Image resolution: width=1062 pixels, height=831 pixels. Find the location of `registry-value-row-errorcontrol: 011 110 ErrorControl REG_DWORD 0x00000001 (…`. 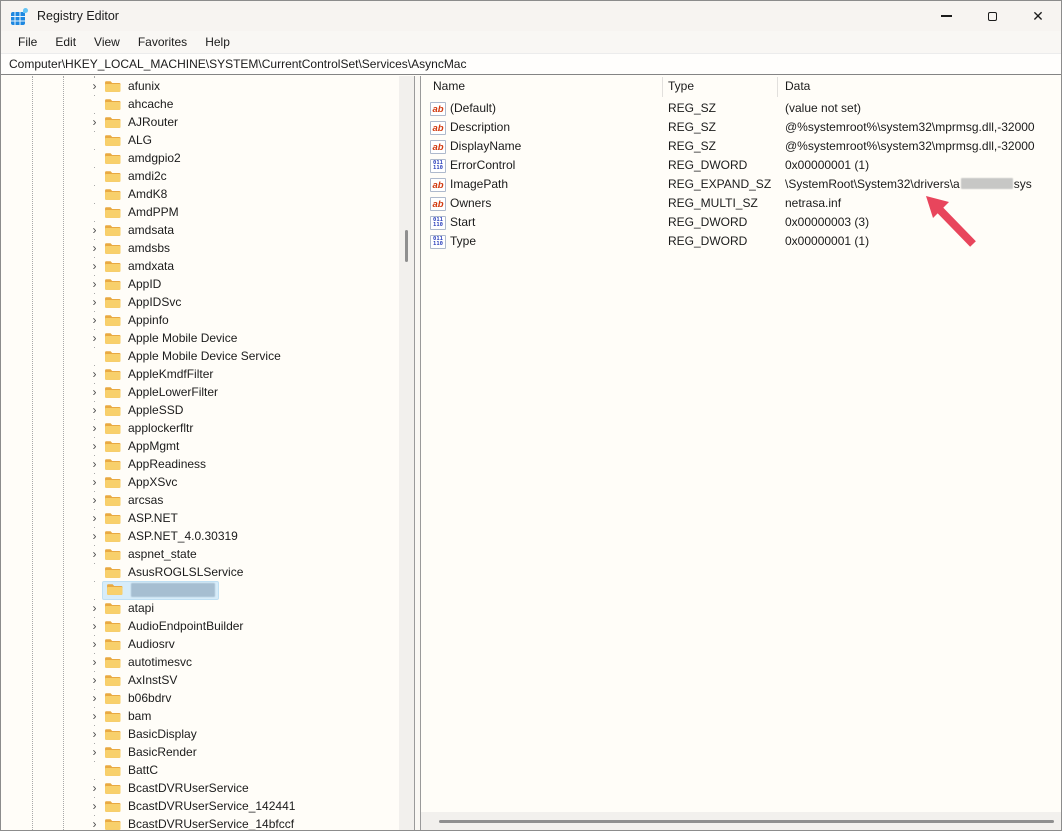

registry-value-row-errorcontrol: 011 110 ErrorControl REG_DWORD 0x00000001 (… is located at coordinates (741, 166).